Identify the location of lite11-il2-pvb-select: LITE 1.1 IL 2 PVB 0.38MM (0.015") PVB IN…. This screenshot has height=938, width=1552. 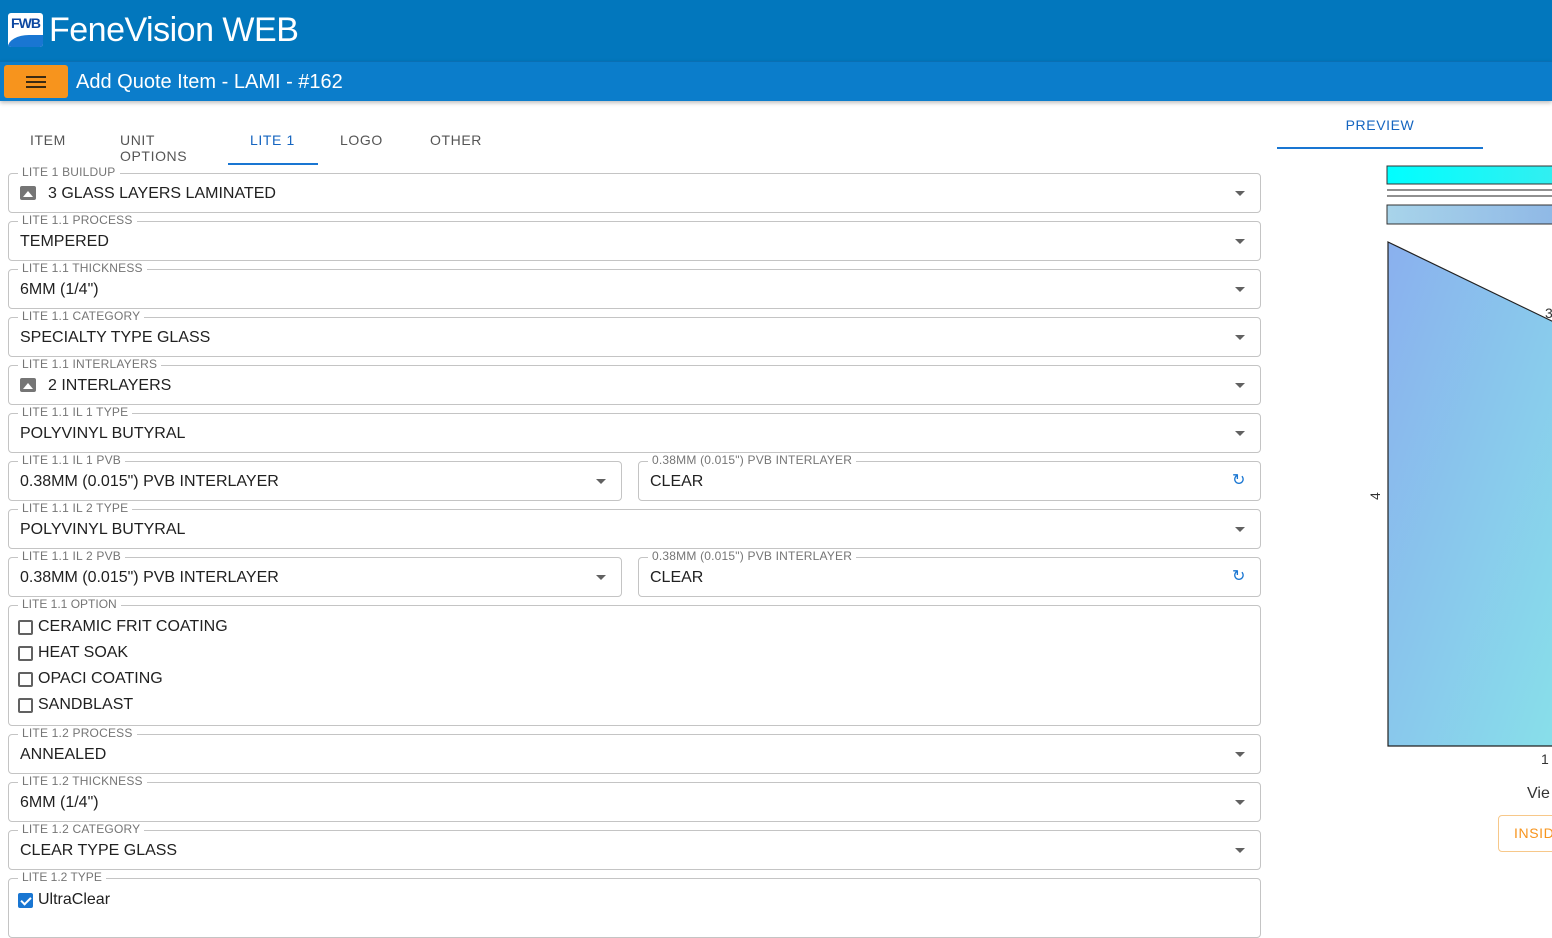
(315, 573).